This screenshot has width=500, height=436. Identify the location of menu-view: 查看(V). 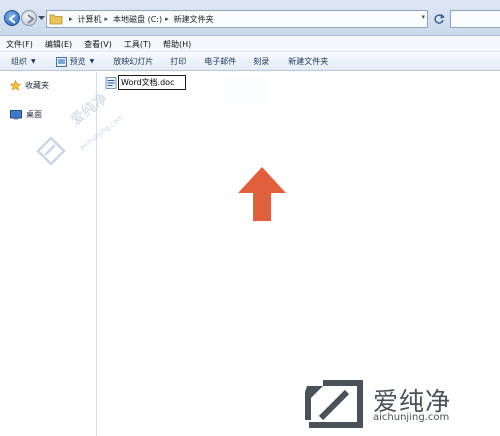
(98, 44).